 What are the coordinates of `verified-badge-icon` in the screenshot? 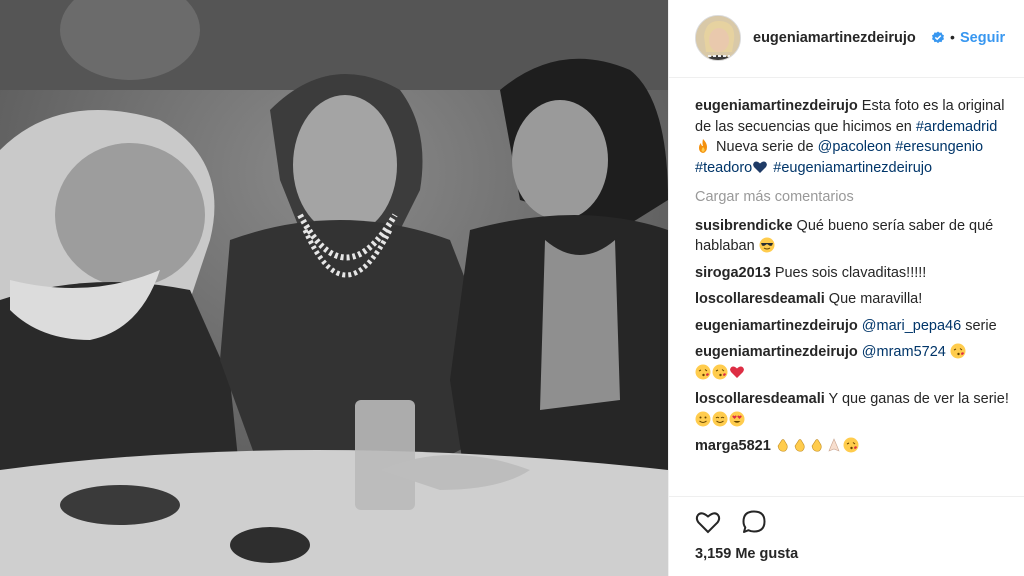 It's located at (938, 37).